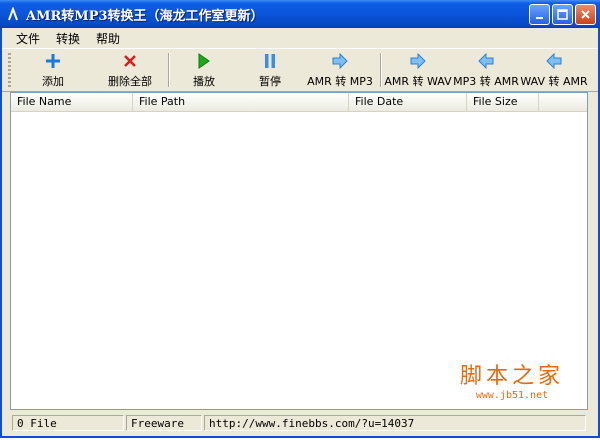 The image size is (600, 440). I want to click on title-bar: AMR转MP3转换王（海龙工作室更新）, so click(300, 14).